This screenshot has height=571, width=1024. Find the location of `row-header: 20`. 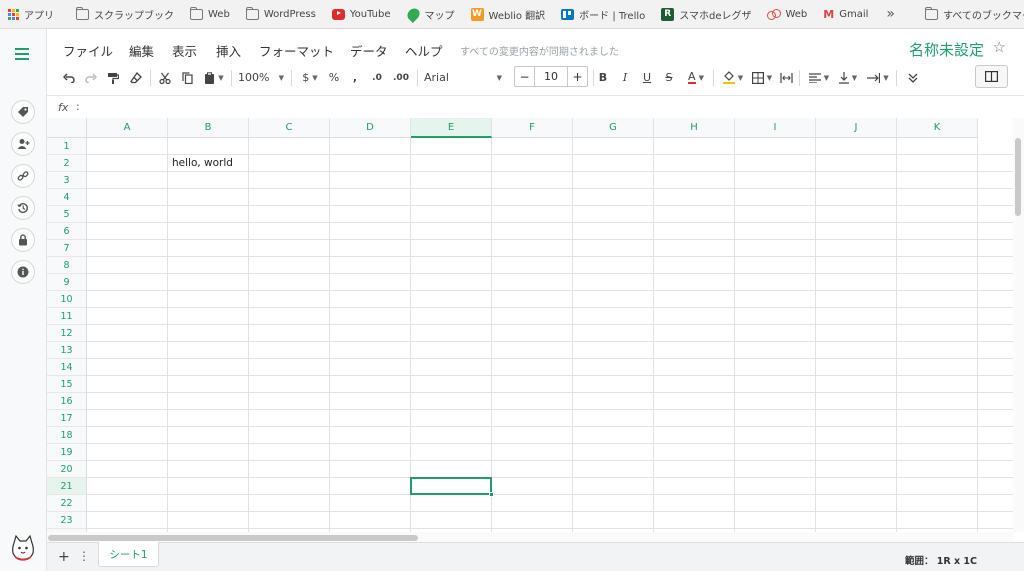

row-header: 20 is located at coordinates (67, 469).